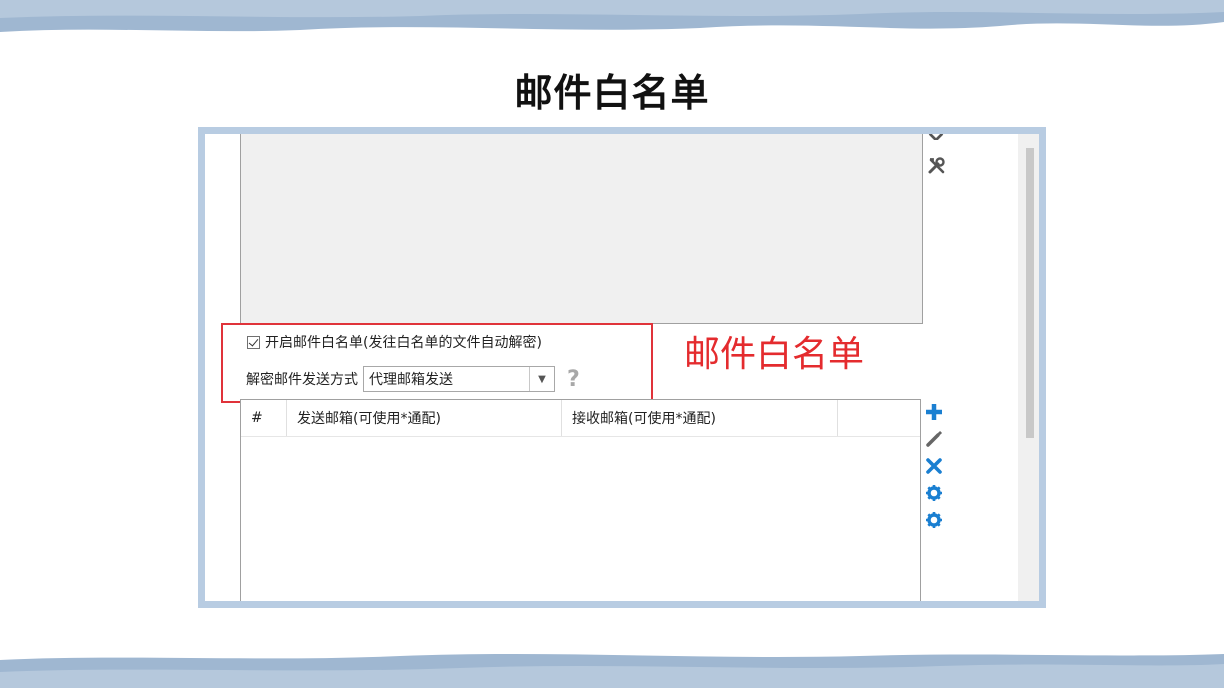  What do you see at coordinates (936, 137) in the screenshot?
I see `tools-icon-partial` at bounding box center [936, 137].